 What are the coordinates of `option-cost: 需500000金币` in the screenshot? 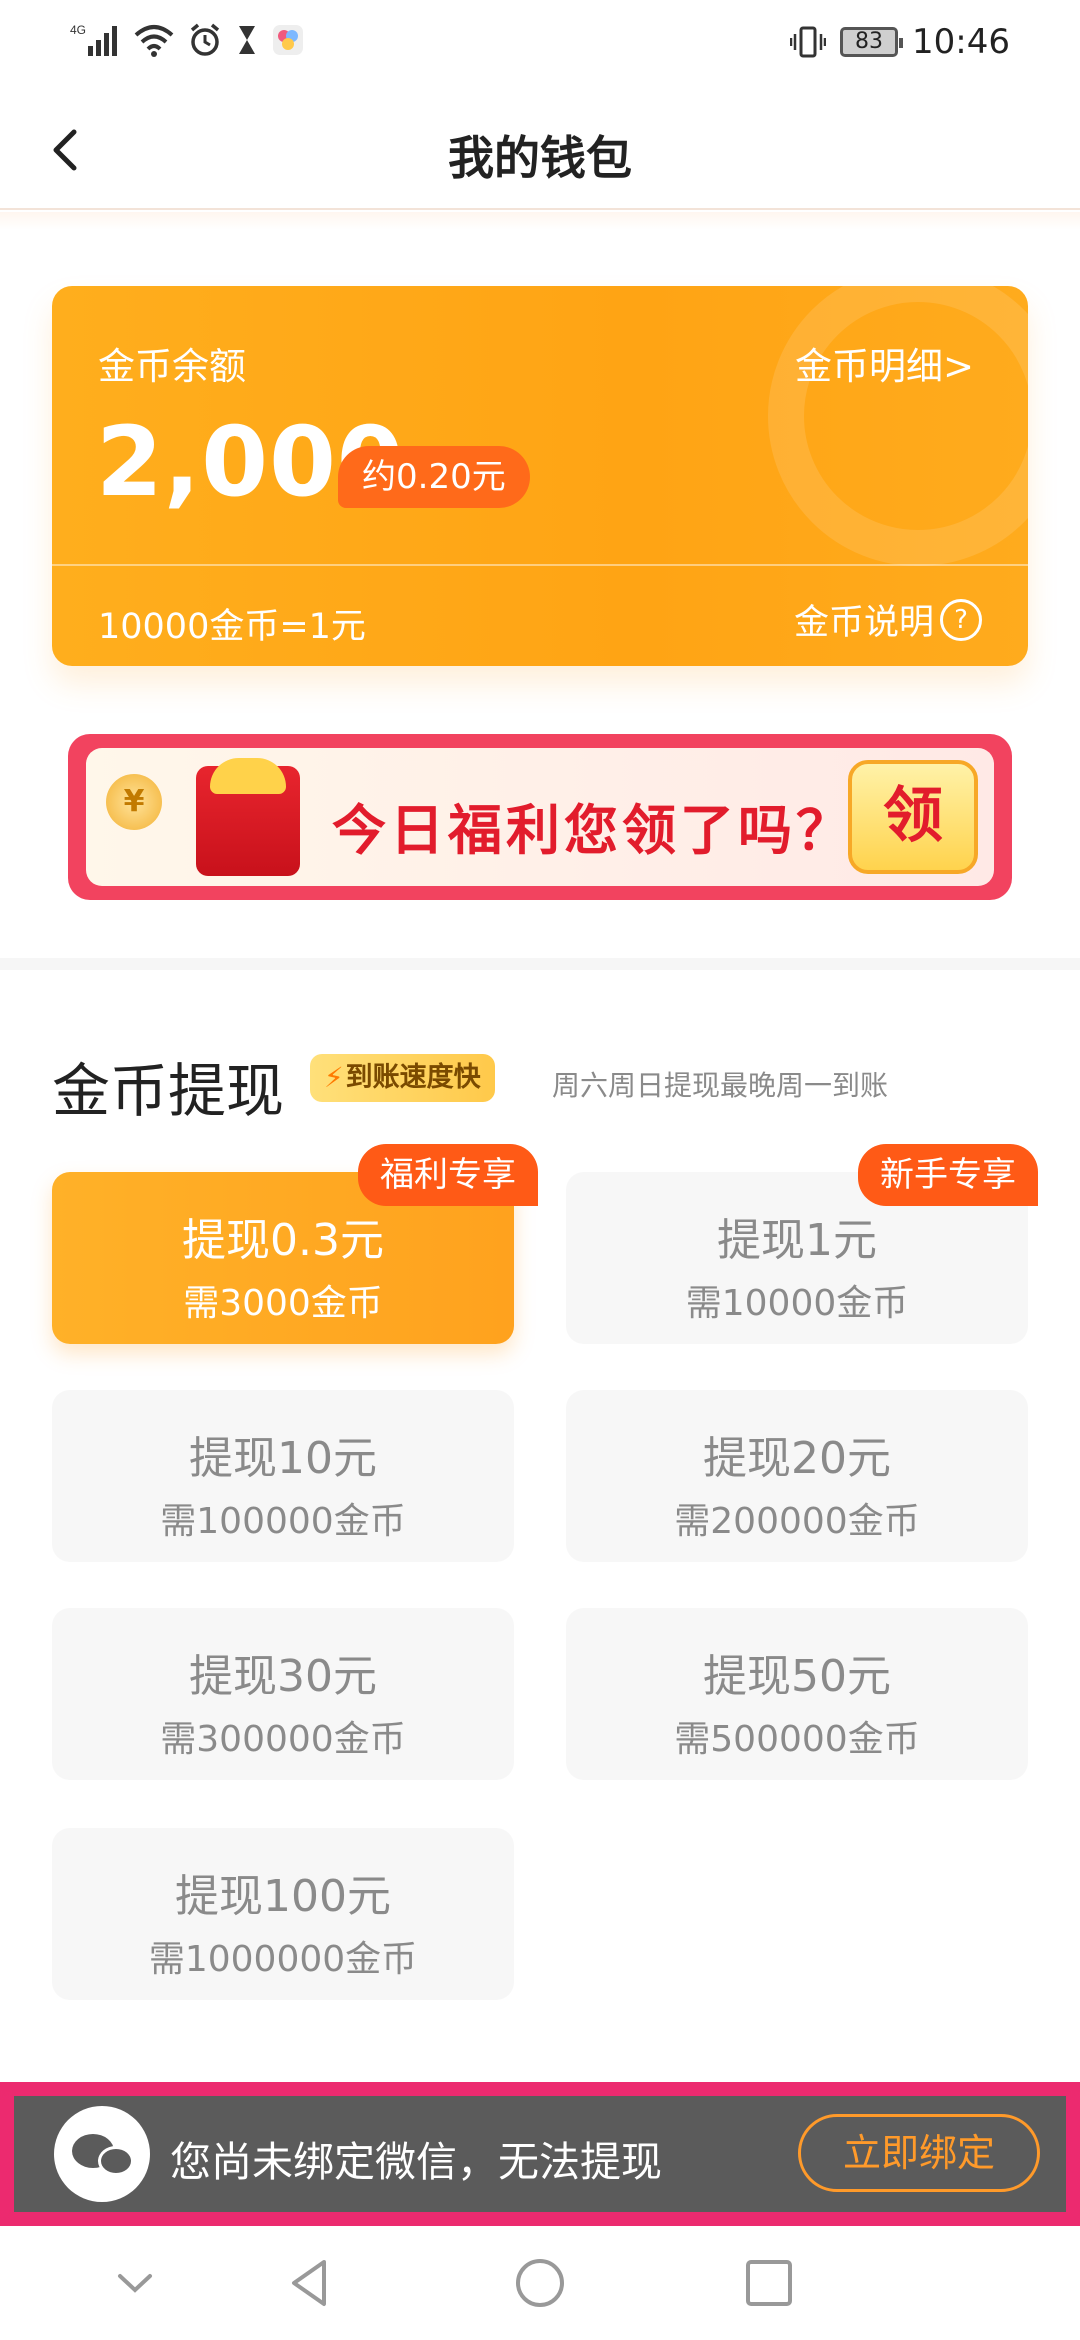 It's located at (797, 1739).